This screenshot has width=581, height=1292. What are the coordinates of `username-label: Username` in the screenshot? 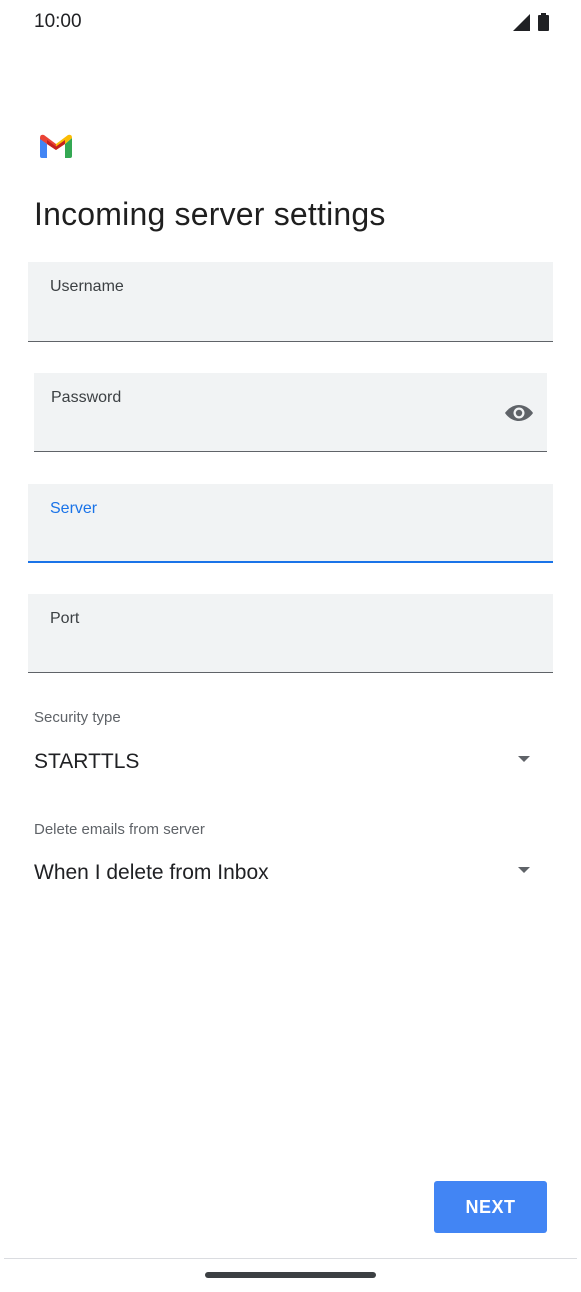 It's located at (87, 286).